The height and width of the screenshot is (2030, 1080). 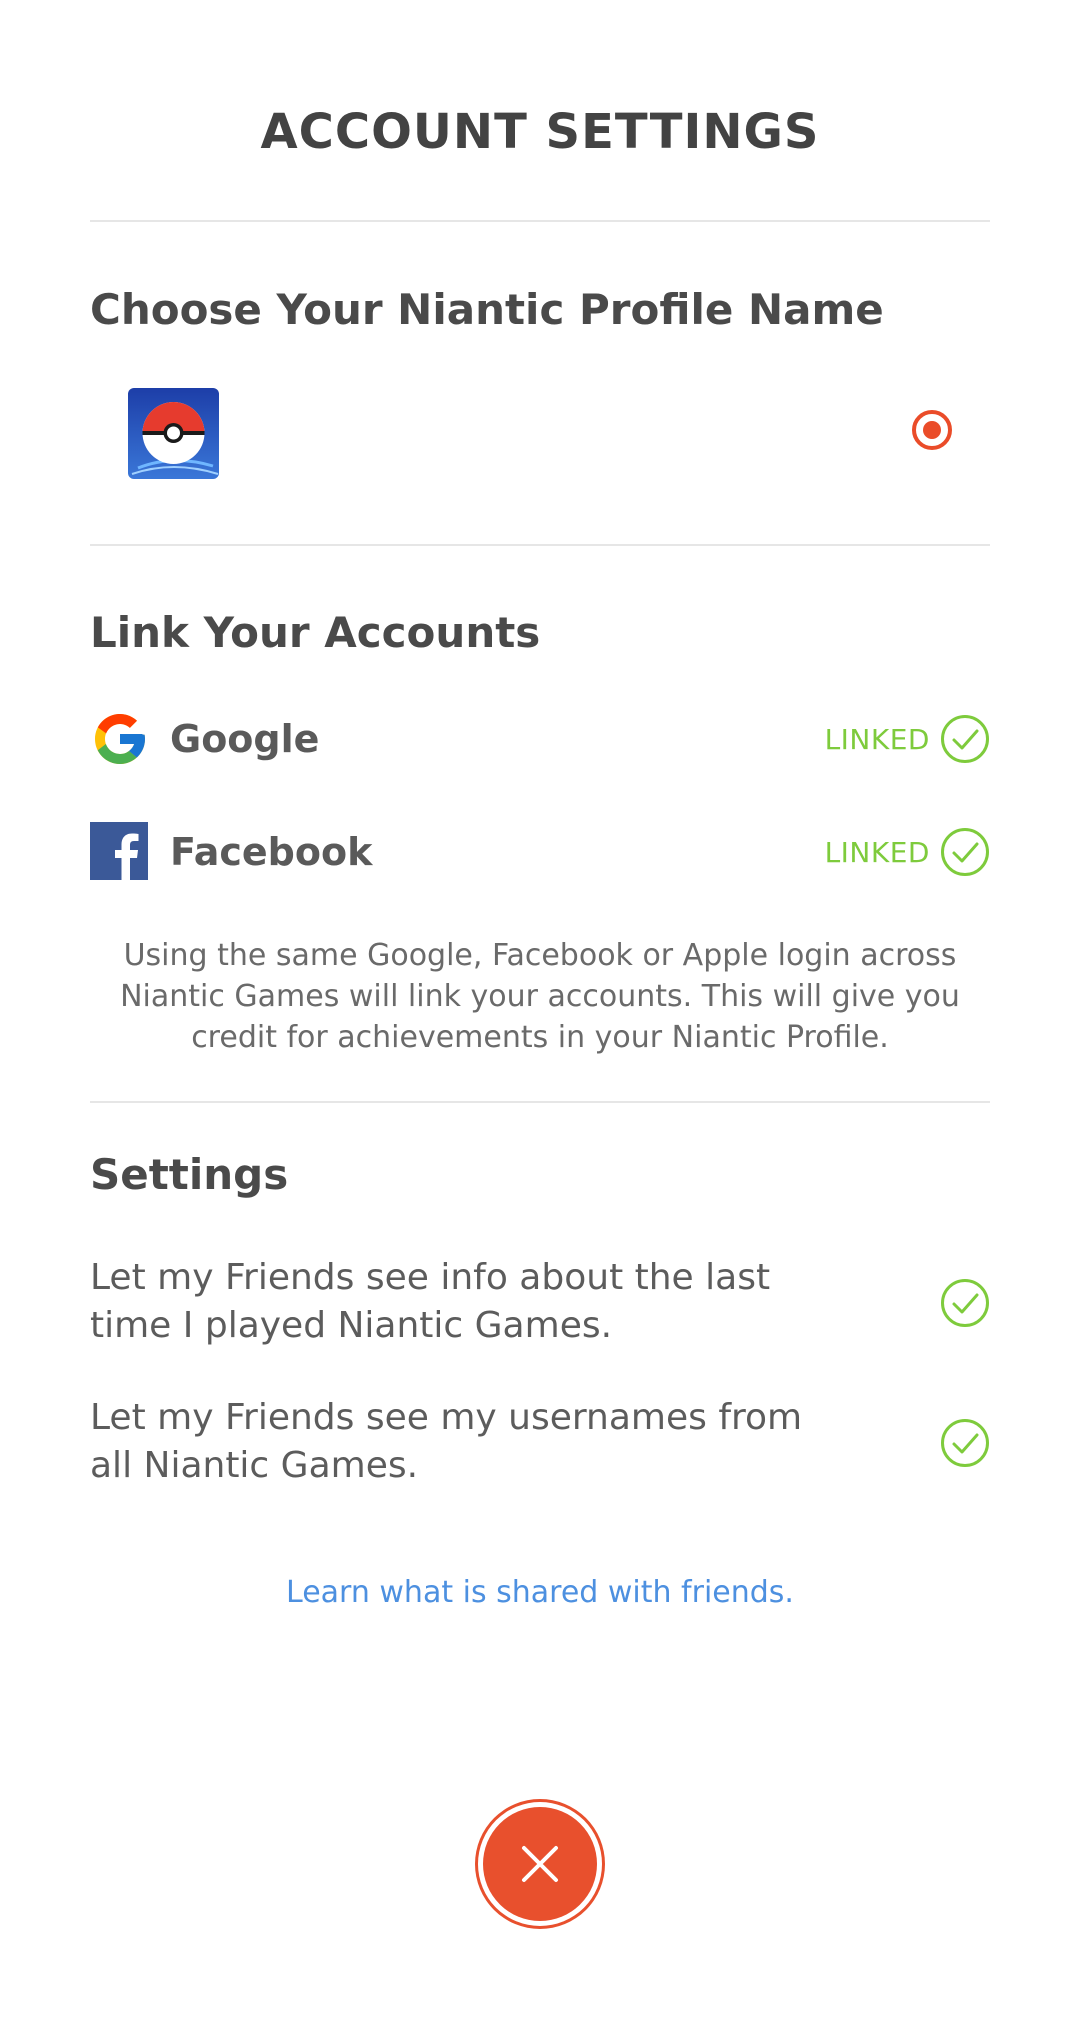 I want to click on google-account-name: Google, so click(x=245, y=739).